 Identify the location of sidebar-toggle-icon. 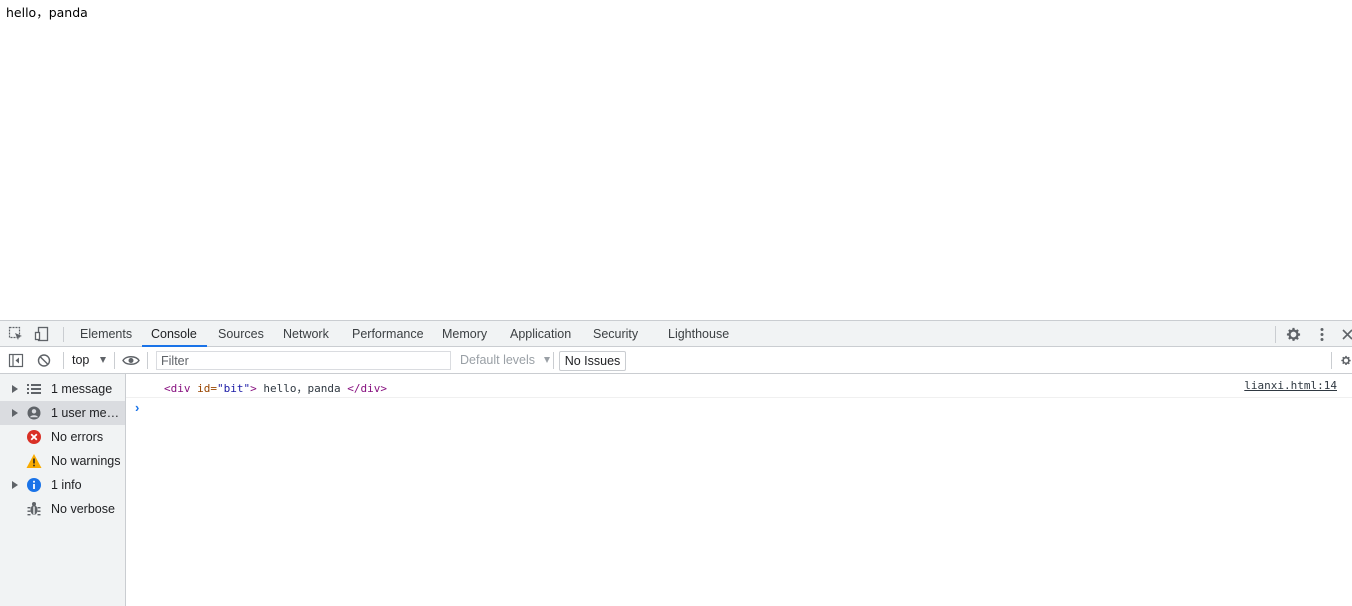
(16, 360).